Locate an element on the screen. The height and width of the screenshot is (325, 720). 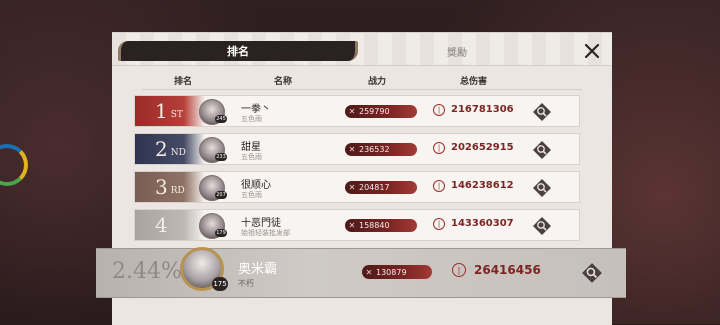
leaderboard-row: 4 179 十恶門徒 始祖轻装批发部 ✕ 158840 | 143360307 is located at coordinates (357, 225).